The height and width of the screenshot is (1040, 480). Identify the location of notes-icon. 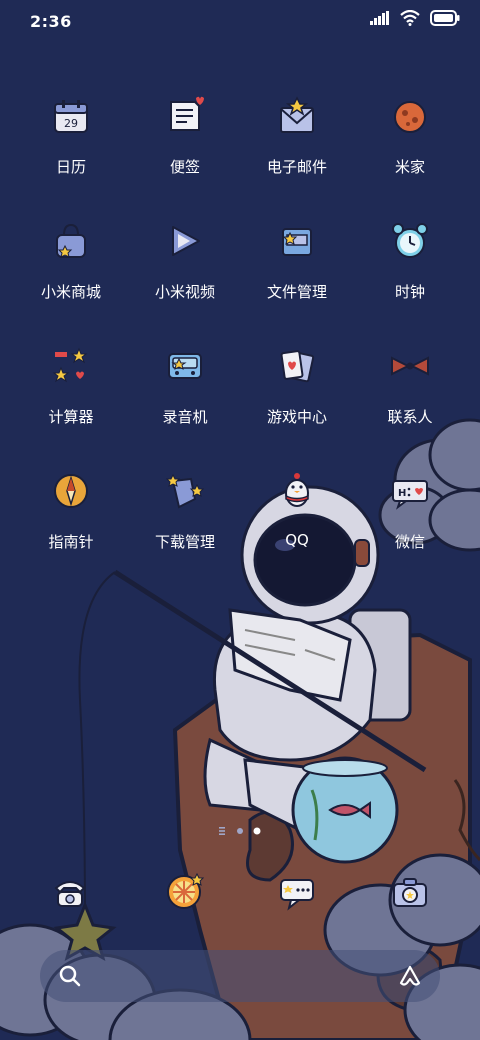
(187, 113).